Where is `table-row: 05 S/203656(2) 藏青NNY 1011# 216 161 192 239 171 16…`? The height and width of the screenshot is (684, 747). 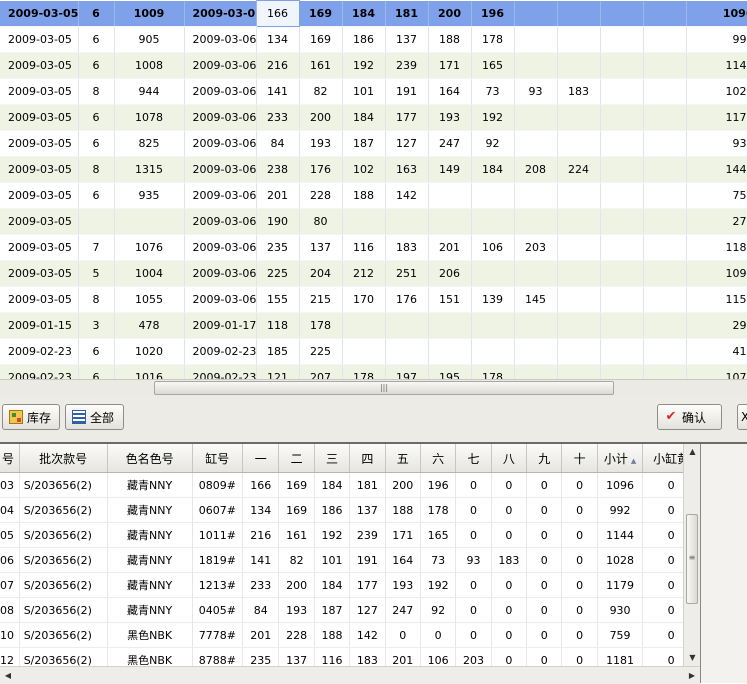 table-row: 05 S/203656(2) 藏青NNY 1011# 216 161 192 239 171 16… is located at coordinates (341, 535).